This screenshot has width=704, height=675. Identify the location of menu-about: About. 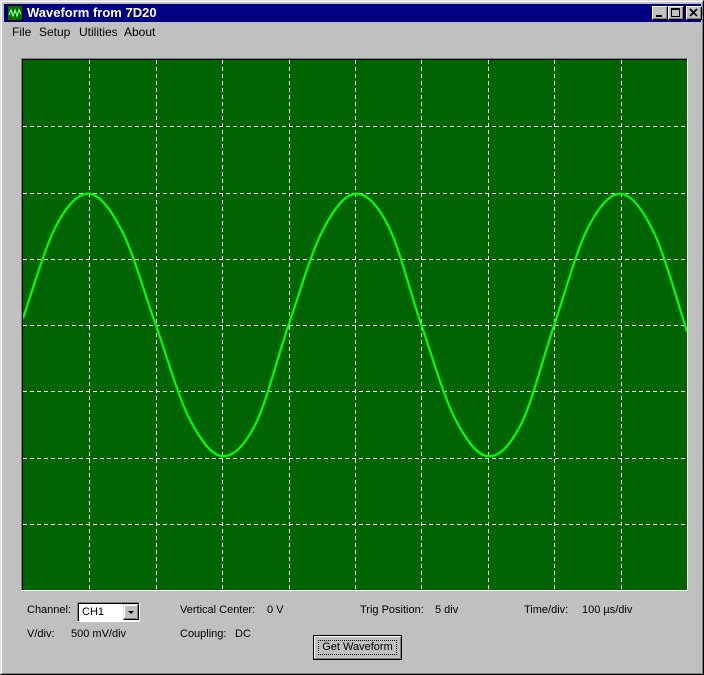
(139, 32).